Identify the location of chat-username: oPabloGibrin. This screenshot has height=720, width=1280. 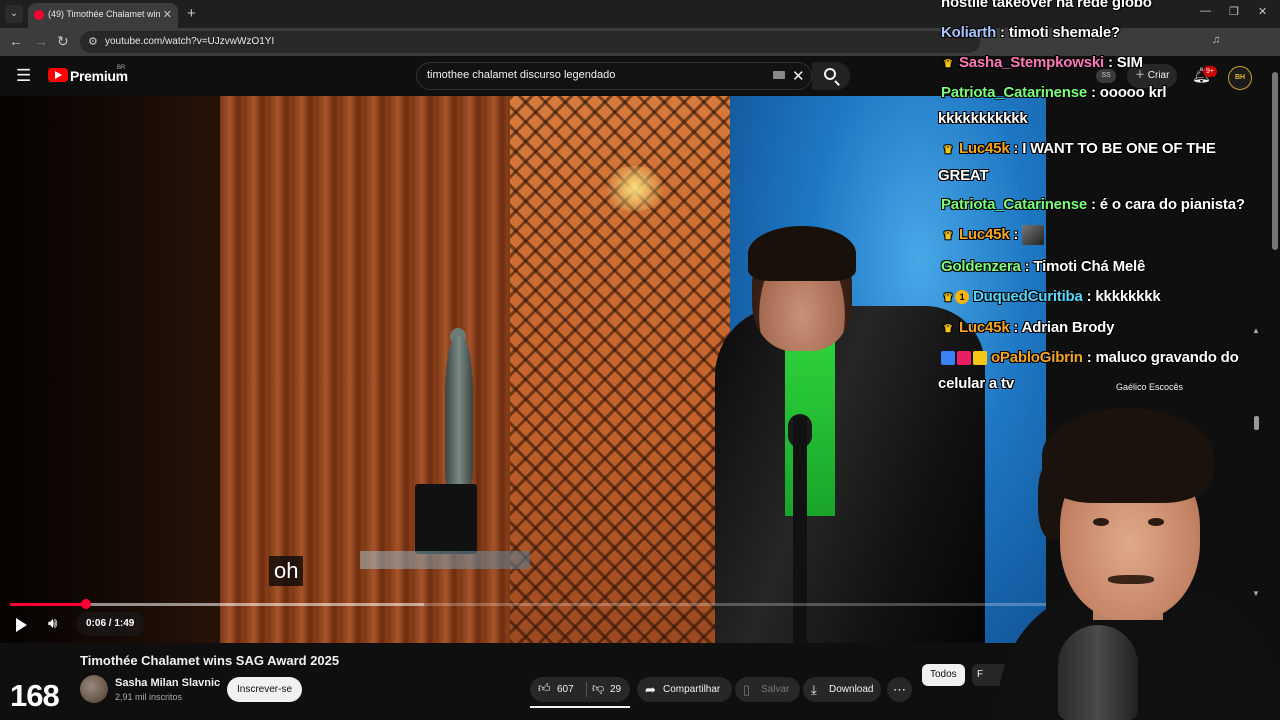
(1036, 357).